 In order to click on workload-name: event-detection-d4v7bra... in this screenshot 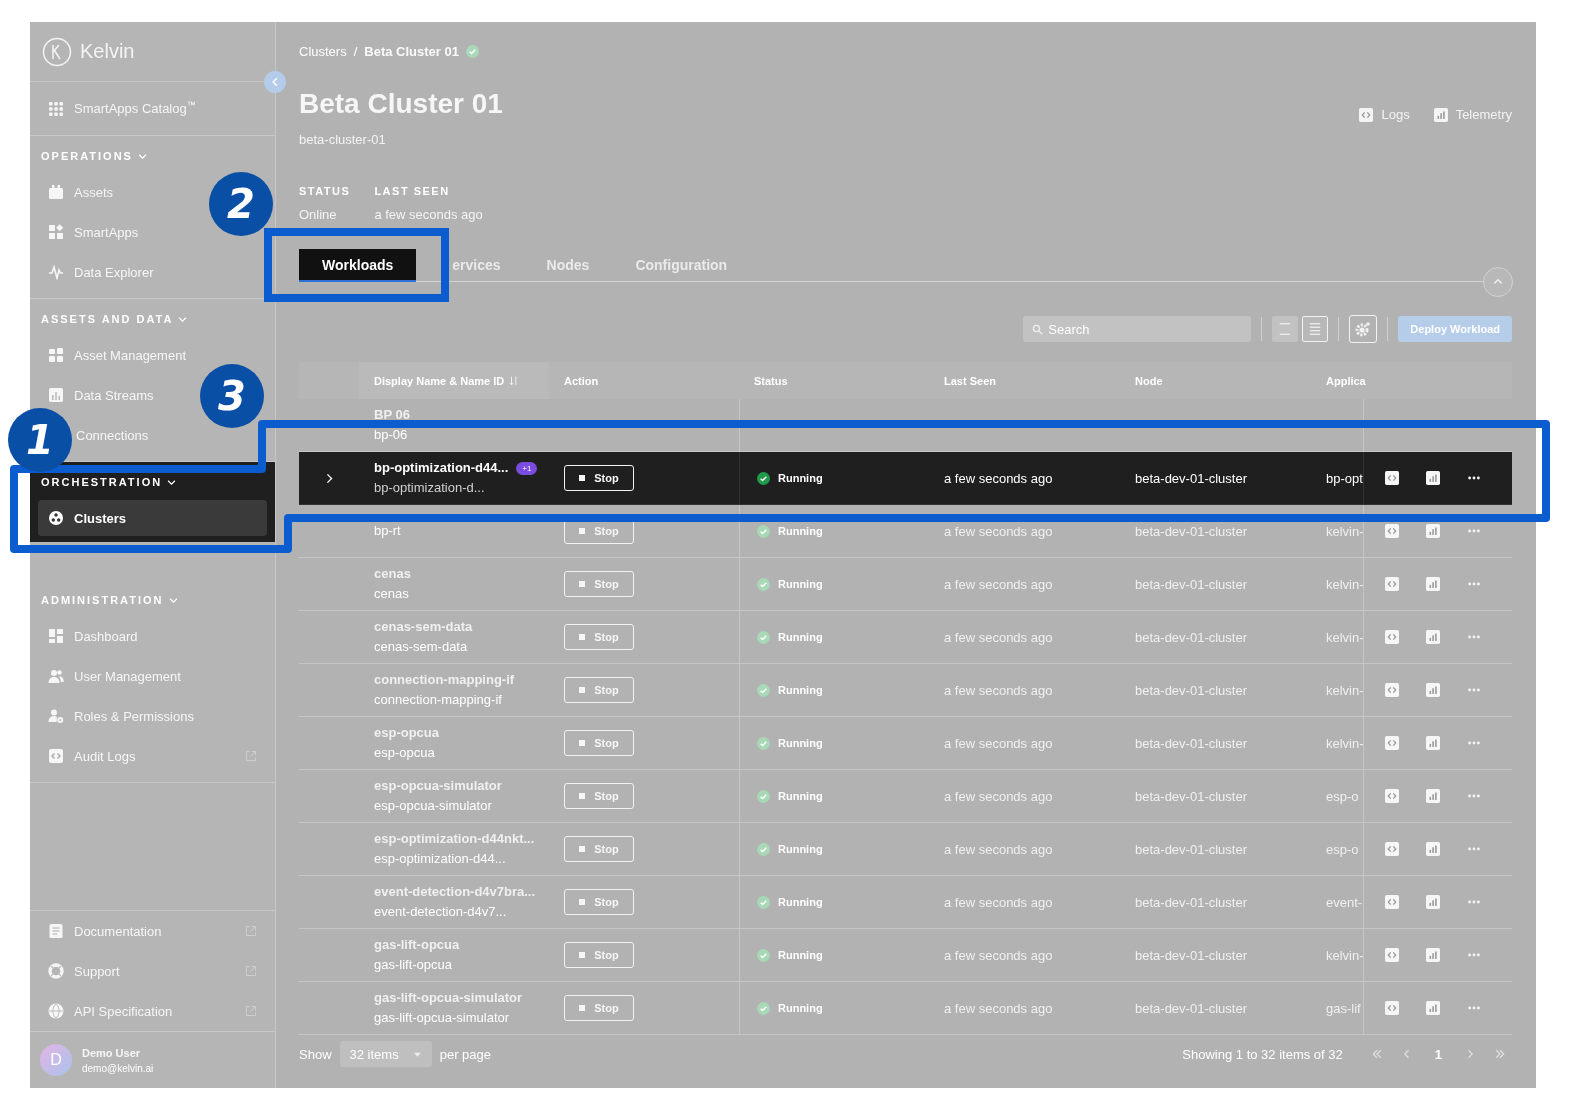, I will do `click(455, 892)`.